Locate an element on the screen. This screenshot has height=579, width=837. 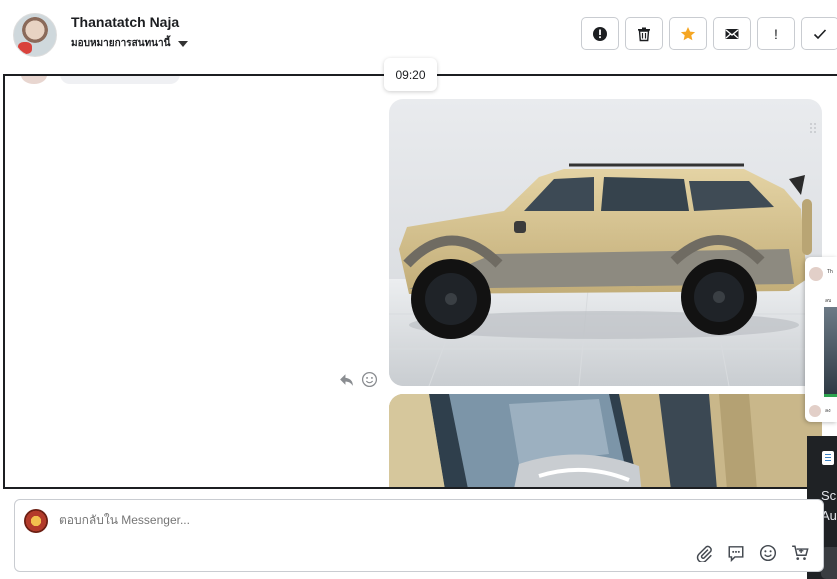
notification-preview-card: Th ลบ ลง is located at coordinates (821, 339).